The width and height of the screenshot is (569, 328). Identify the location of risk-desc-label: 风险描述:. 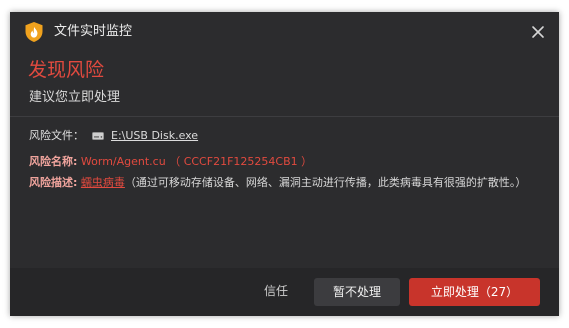
(53, 182).